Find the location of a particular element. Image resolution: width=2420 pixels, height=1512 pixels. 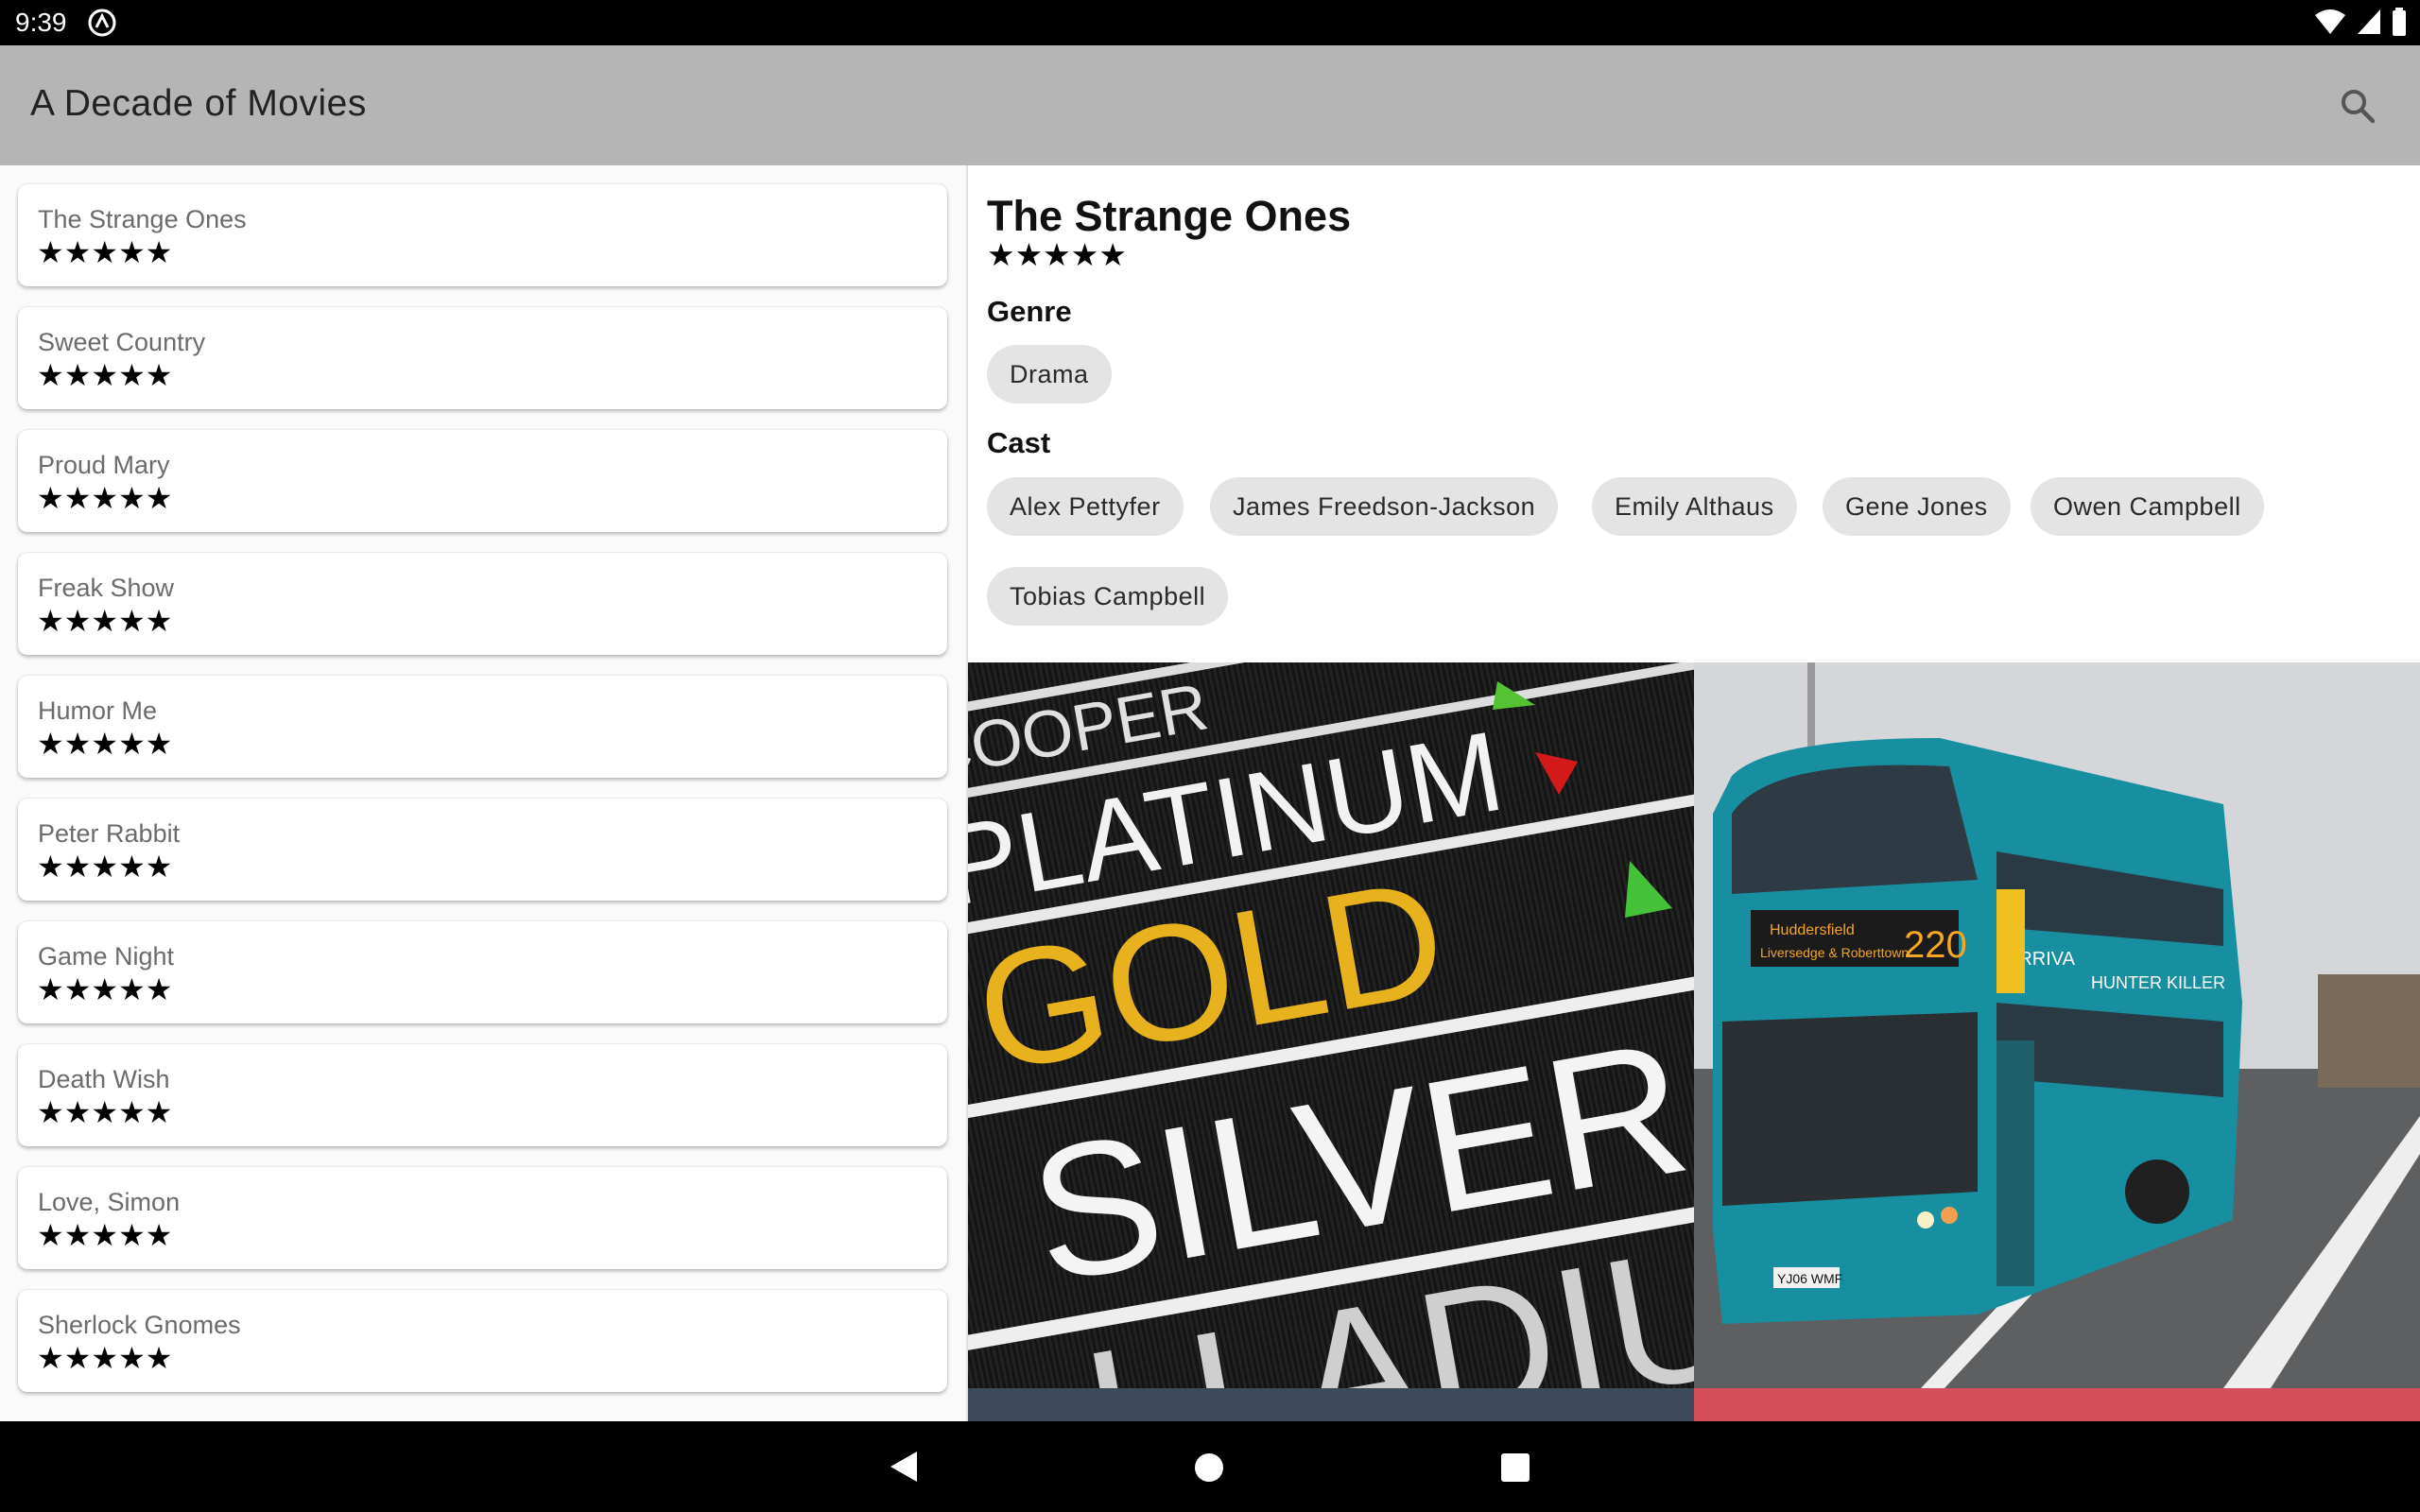

status-icons is located at coordinates (2360, 22).